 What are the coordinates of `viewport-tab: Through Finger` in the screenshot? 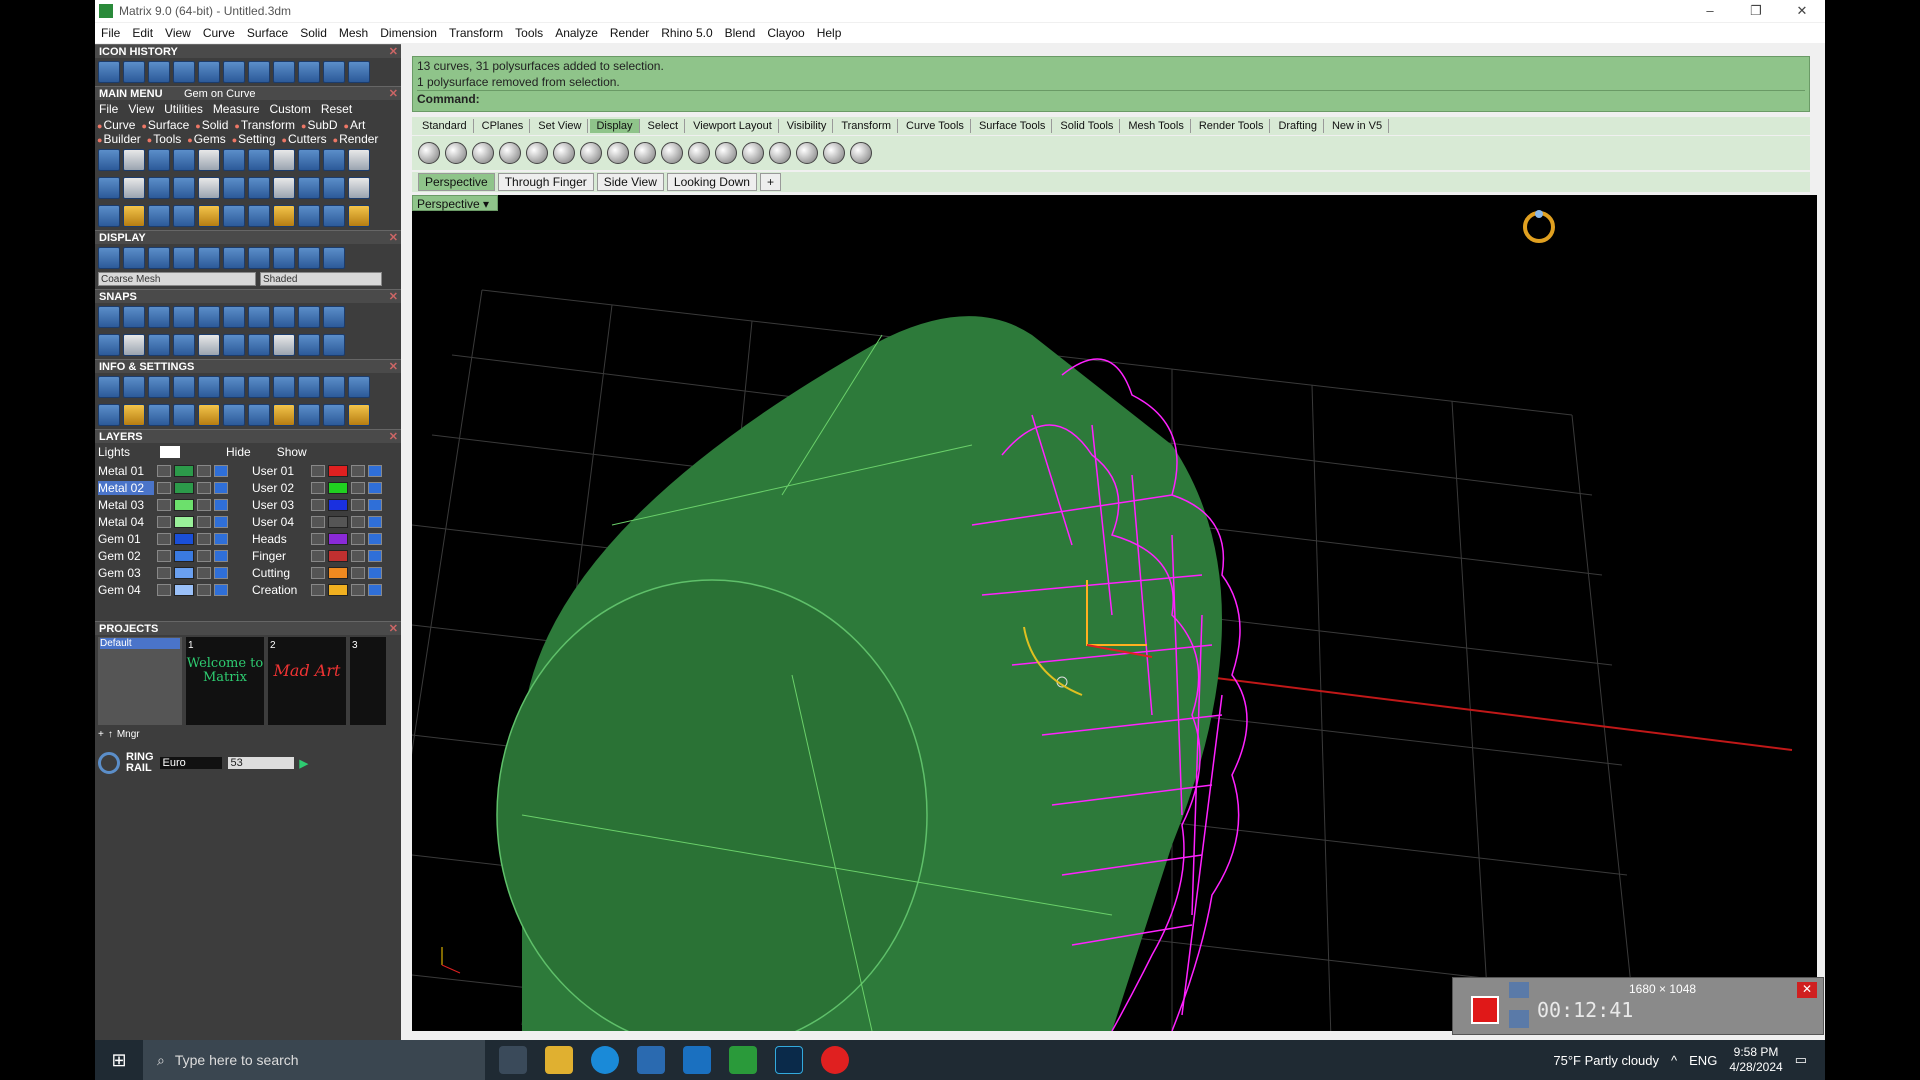 It's located at (545, 182).